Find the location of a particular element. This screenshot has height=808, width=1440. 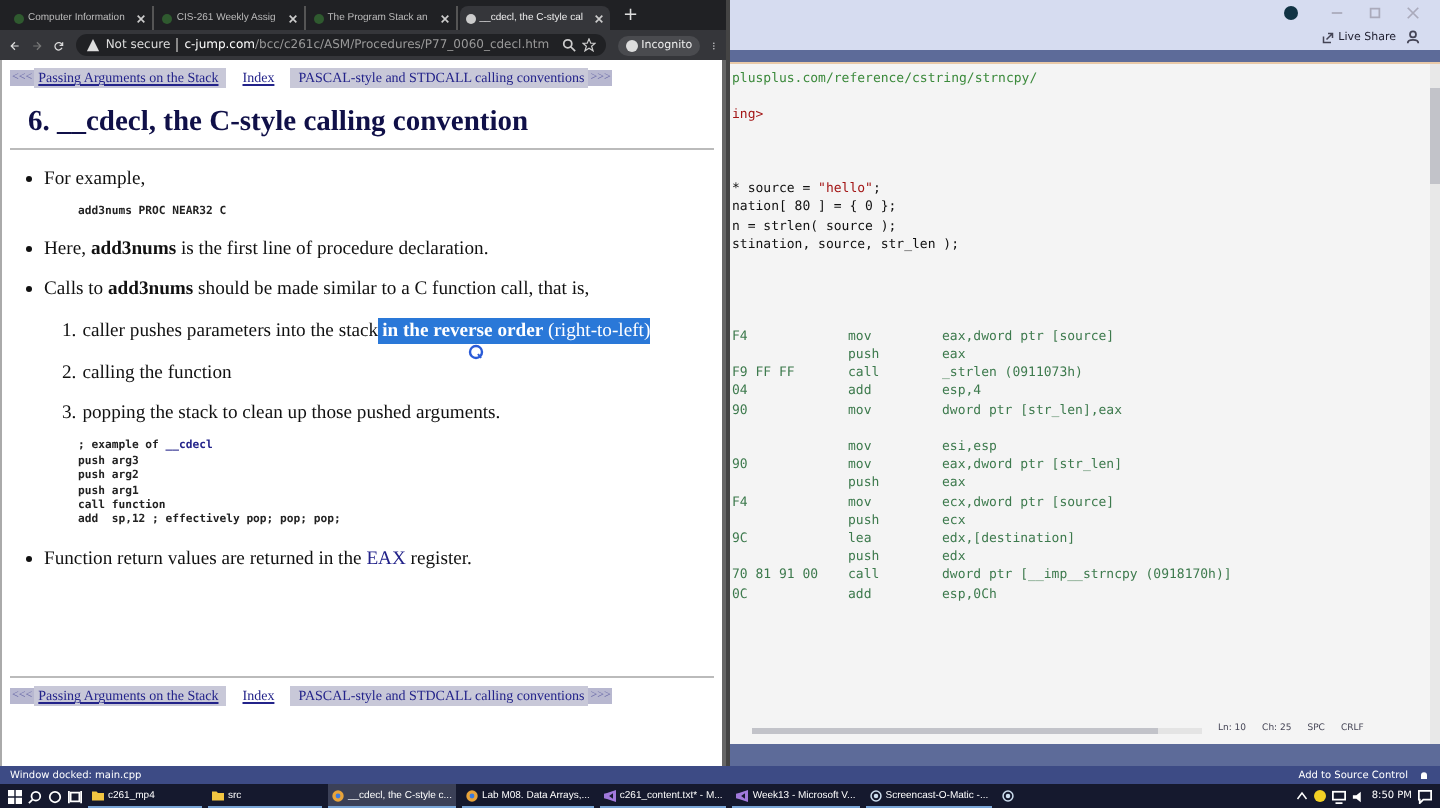

bullet-text: Calls to add3nums should be made similar to a C function call, that is, is located at coordinates (317, 289).